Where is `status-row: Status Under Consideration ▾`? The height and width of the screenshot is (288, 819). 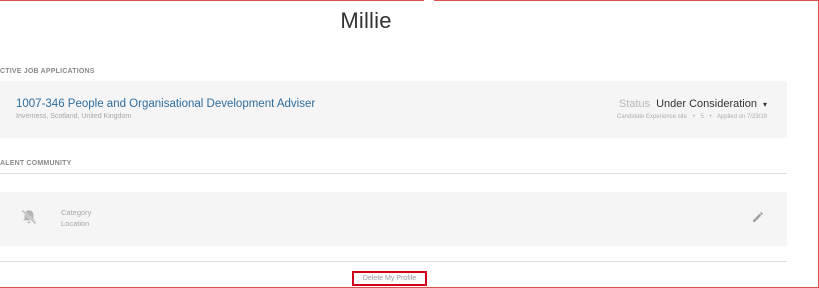
status-row: Status Under Consideration ▾ is located at coordinates (693, 104).